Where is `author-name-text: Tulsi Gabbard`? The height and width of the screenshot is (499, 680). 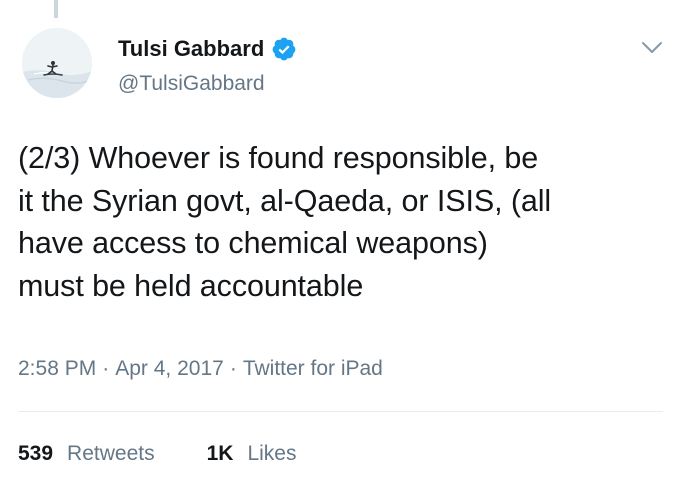
author-name-text: Tulsi Gabbard is located at coordinates (191, 49).